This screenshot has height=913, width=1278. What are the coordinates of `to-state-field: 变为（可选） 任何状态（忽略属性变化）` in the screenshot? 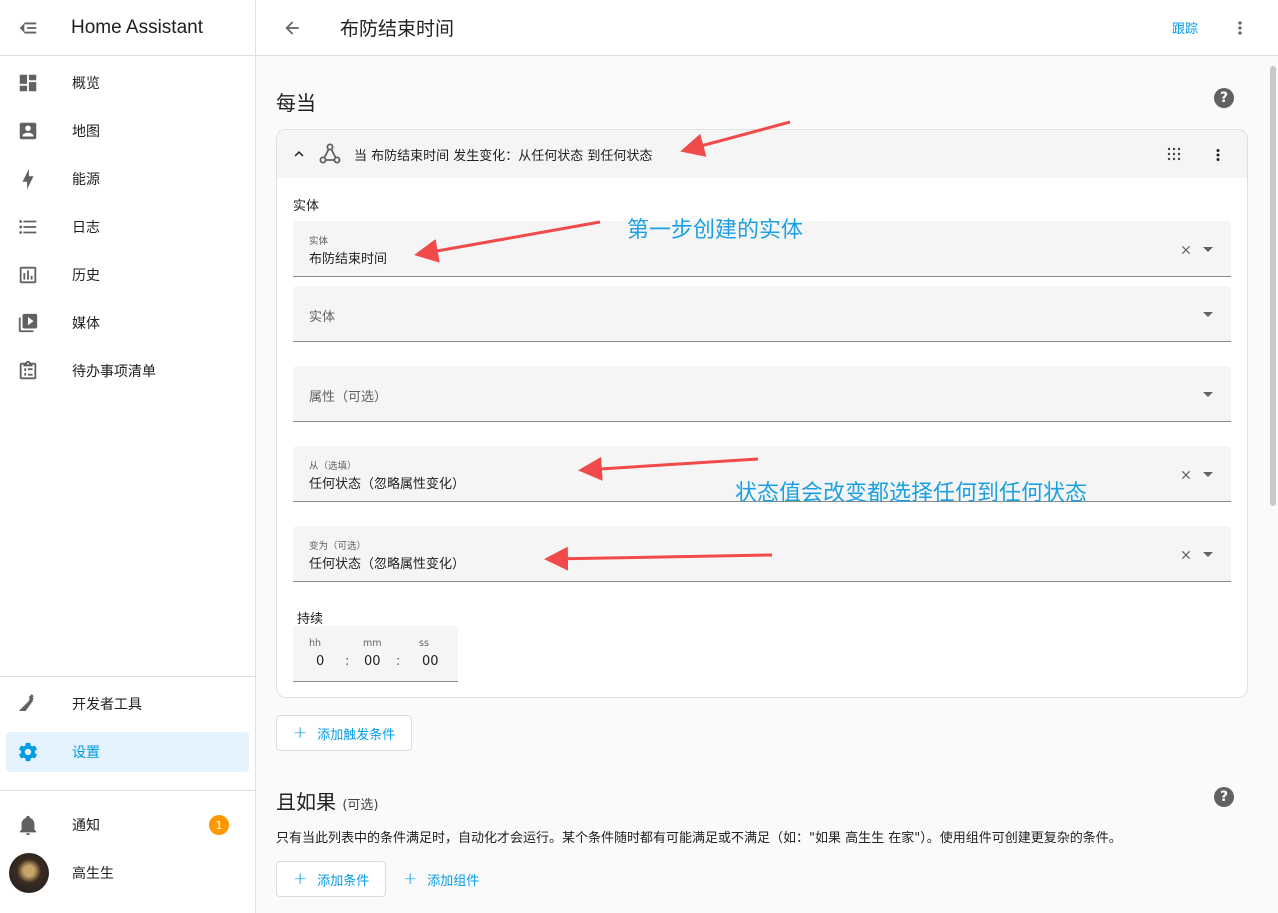 It's located at (762, 554).